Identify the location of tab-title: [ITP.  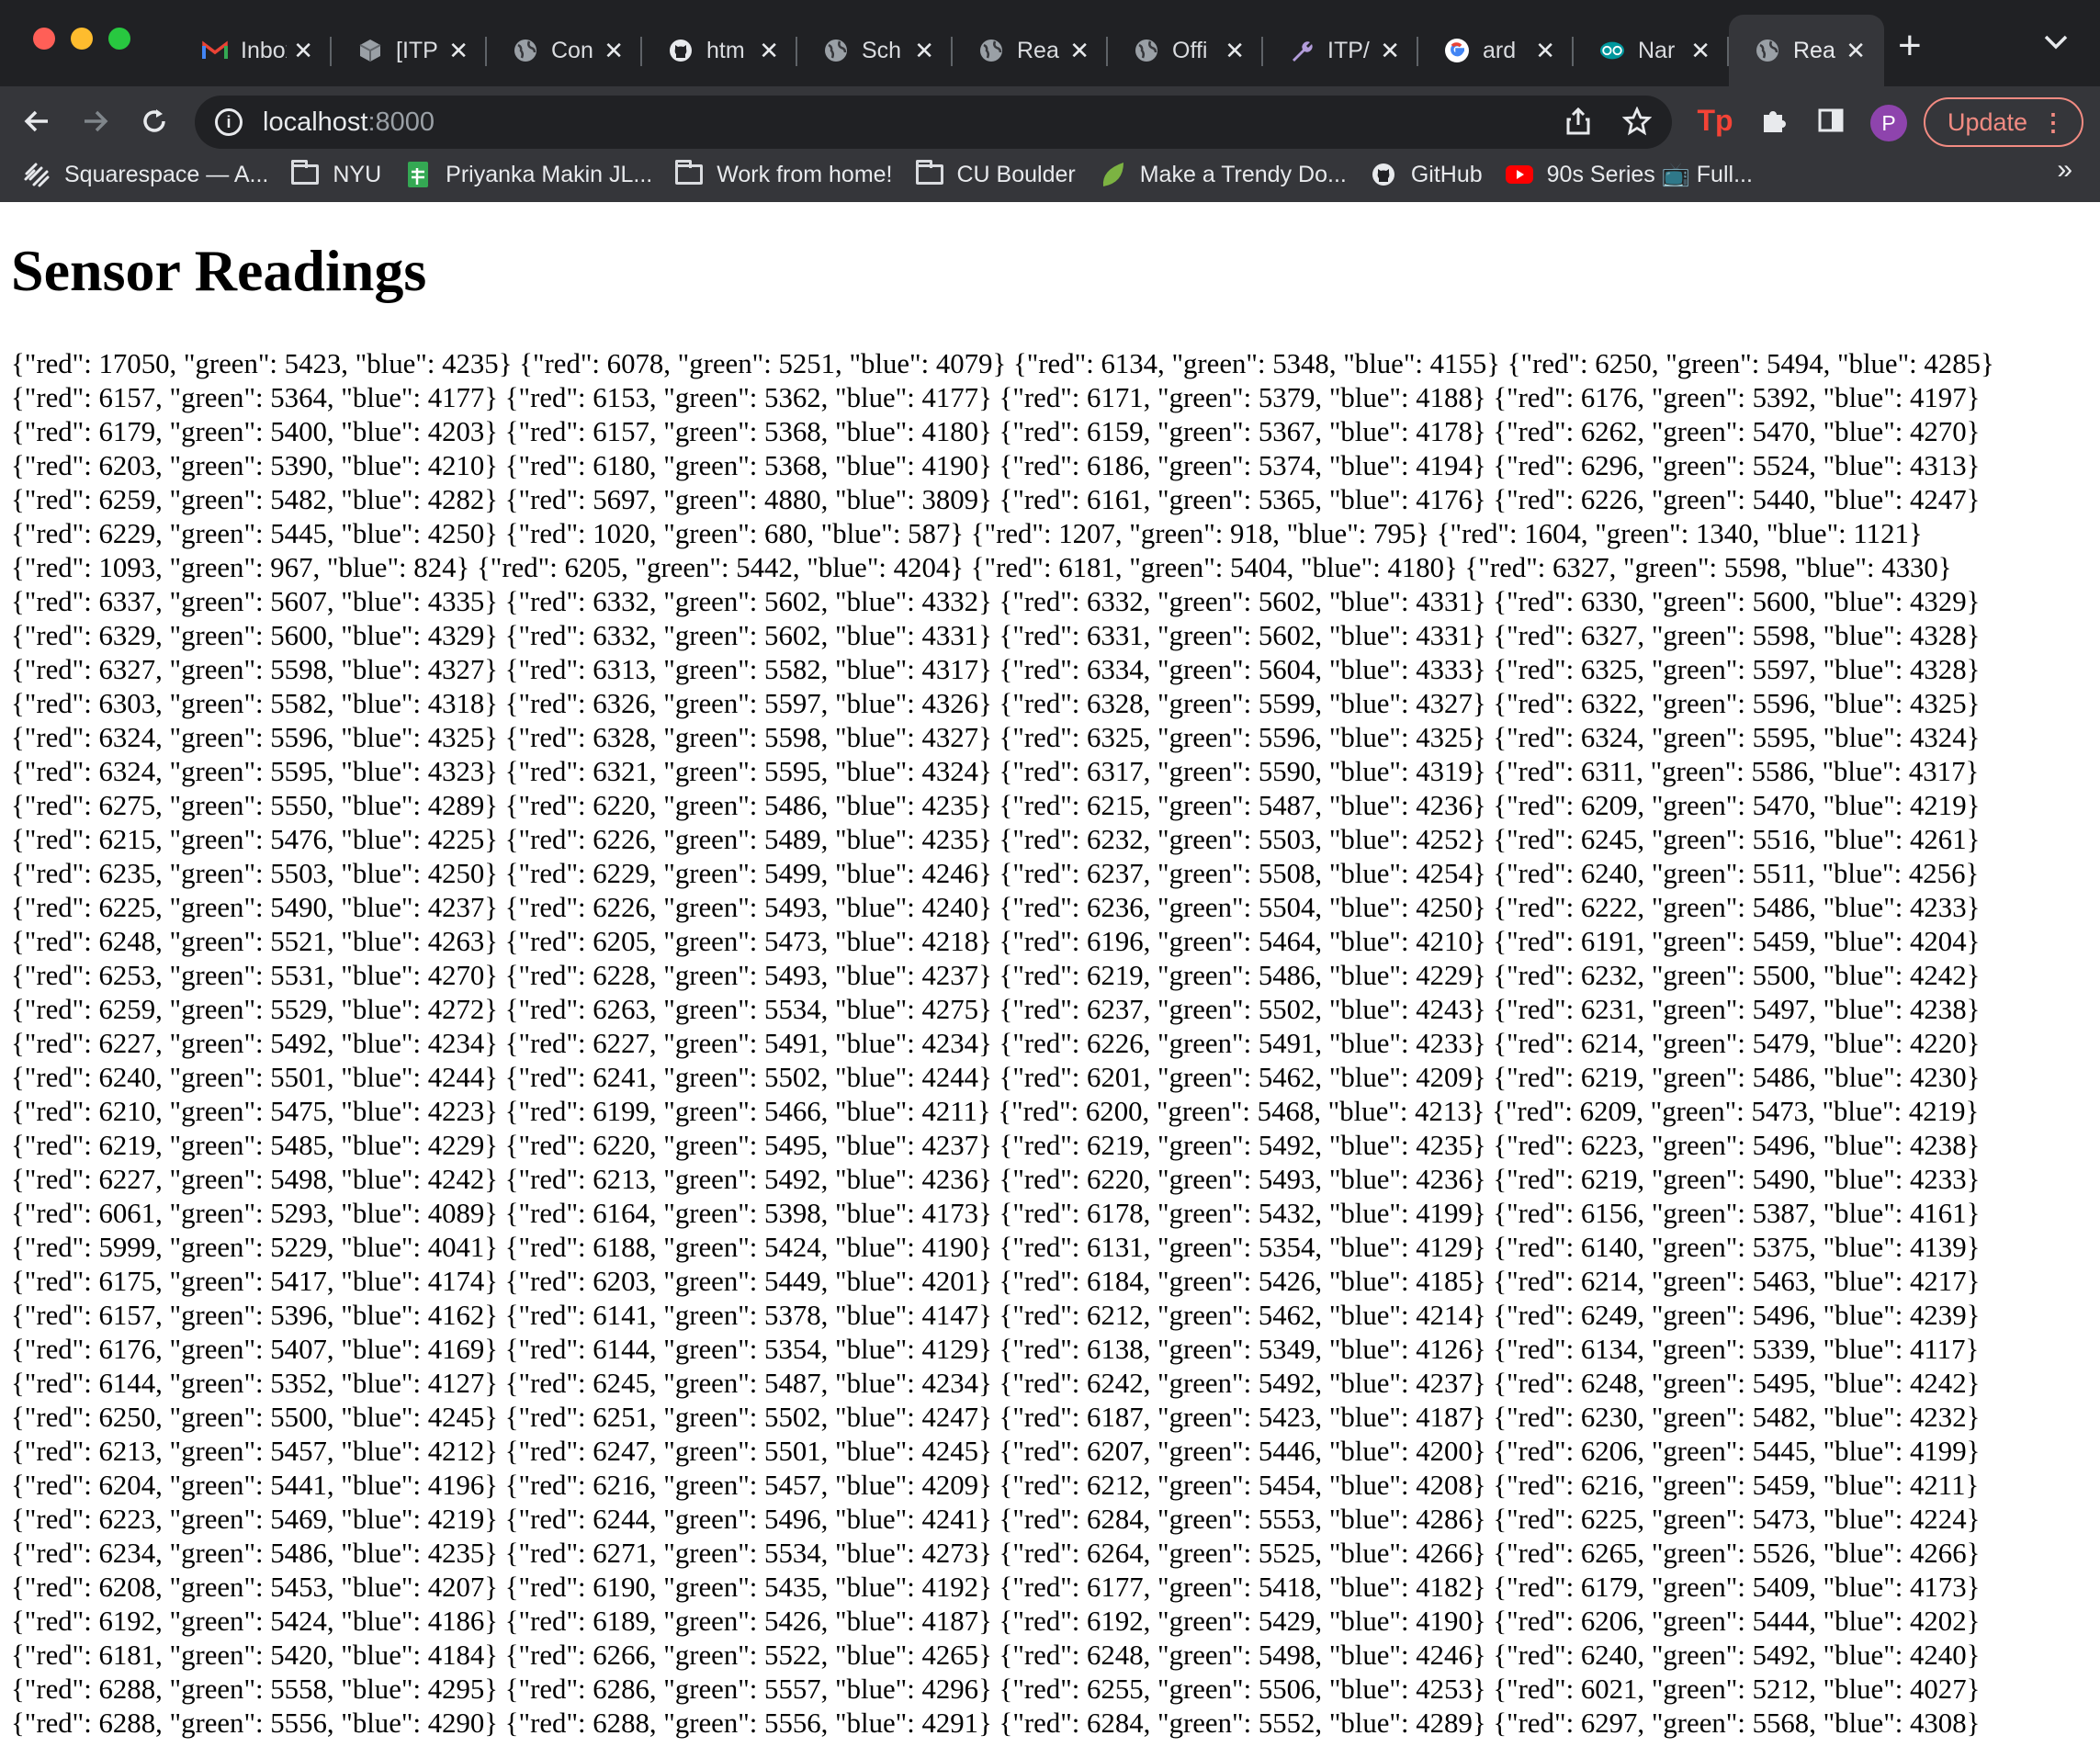
(417, 50).